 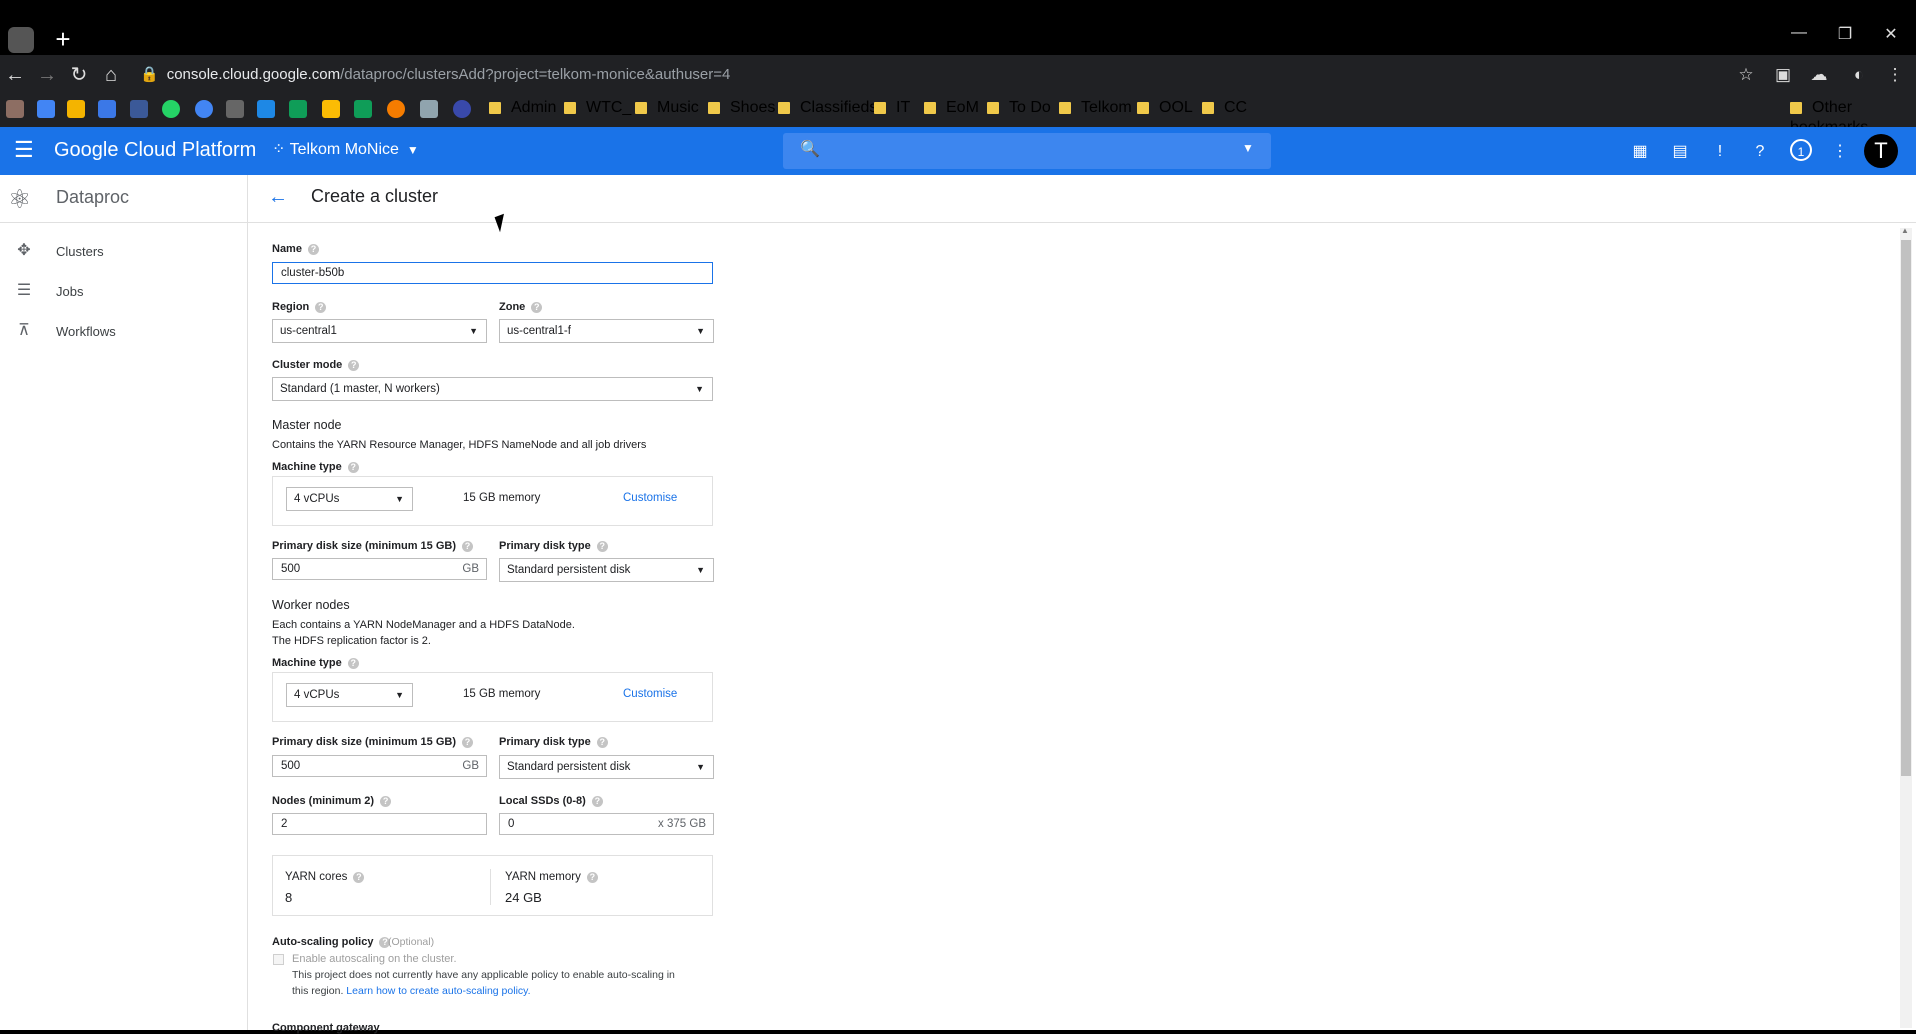 What do you see at coordinates (892, 108) in the screenshot?
I see `bookmark-folder-it: IT` at bounding box center [892, 108].